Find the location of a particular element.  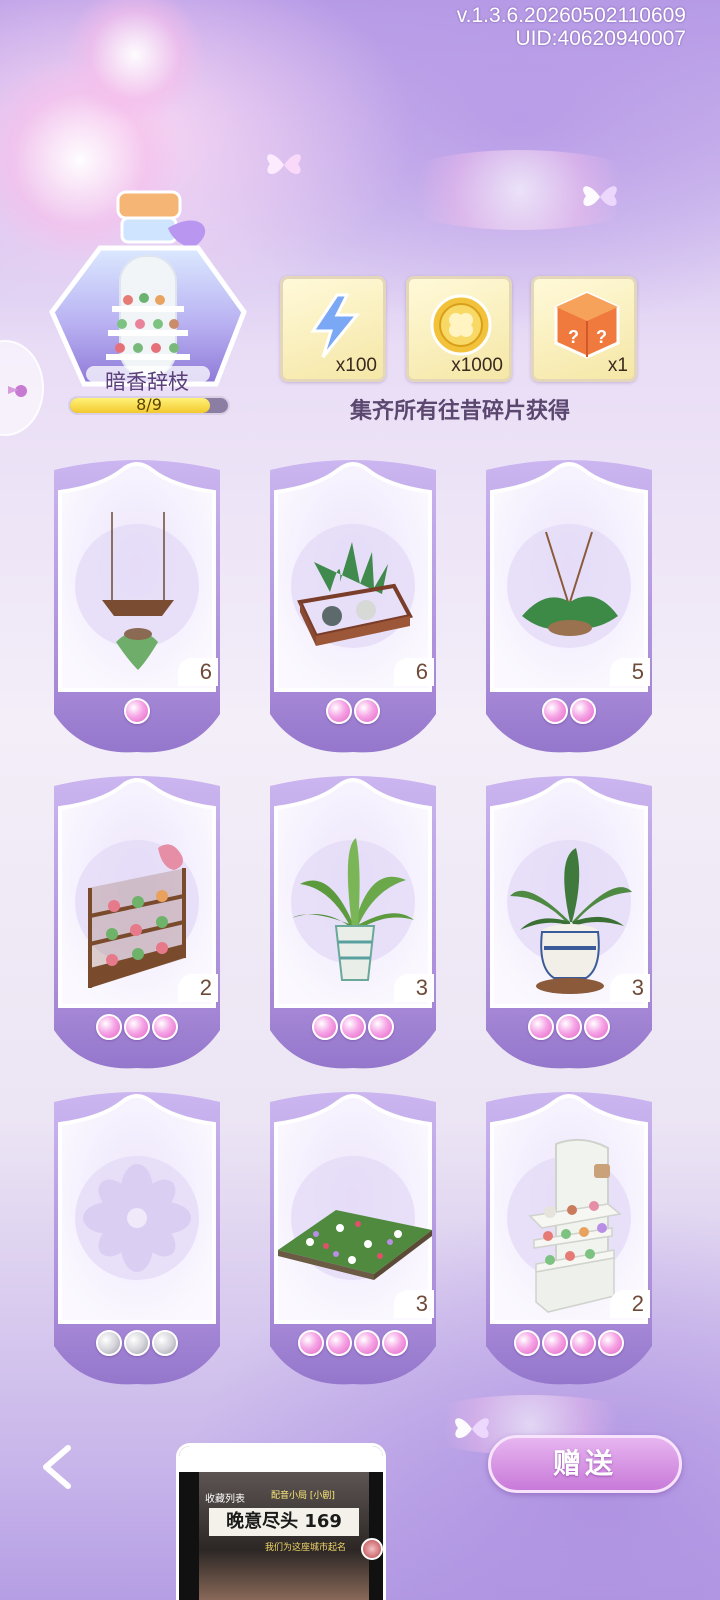

card-white-flower-cabinet: 2 is located at coordinates (569, 1238).